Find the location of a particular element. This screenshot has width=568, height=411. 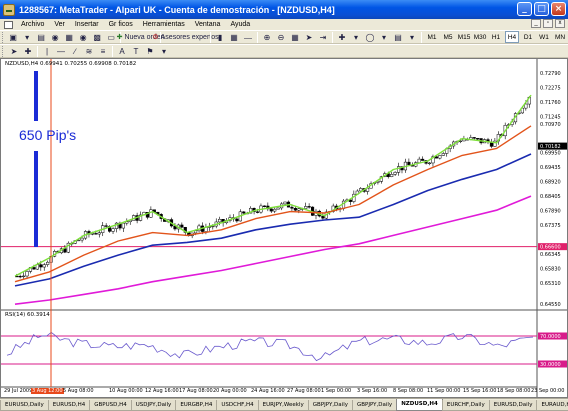

fibonacci-icon: ≡ is located at coordinates (103, 51).